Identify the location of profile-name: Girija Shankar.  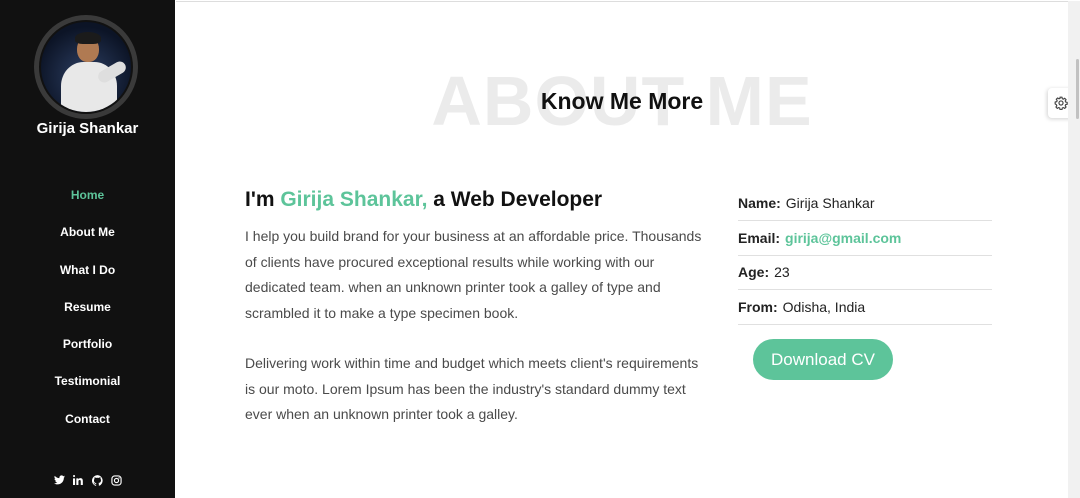
(87, 128).